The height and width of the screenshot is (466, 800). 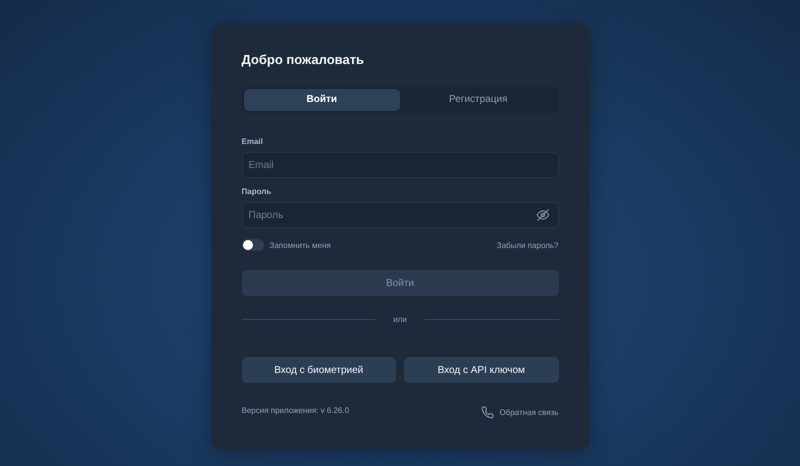 I want to click on version-text: Версия приложения: v 6.26.0, so click(x=296, y=410).